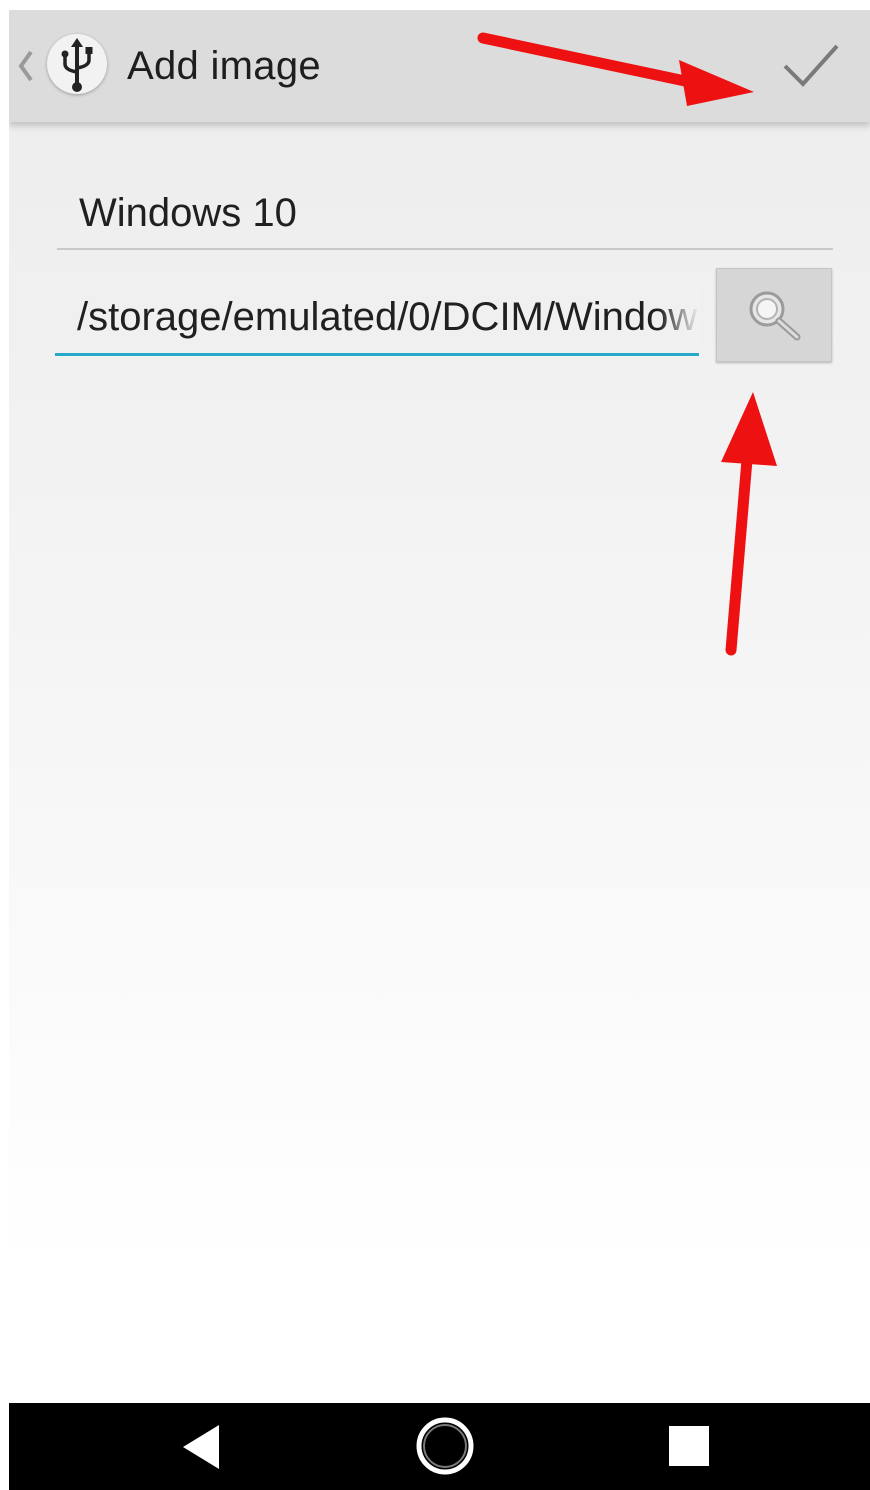  What do you see at coordinates (689, 1446) in the screenshot?
I see `recents-square-icon` at bounding box center [689, 1446].